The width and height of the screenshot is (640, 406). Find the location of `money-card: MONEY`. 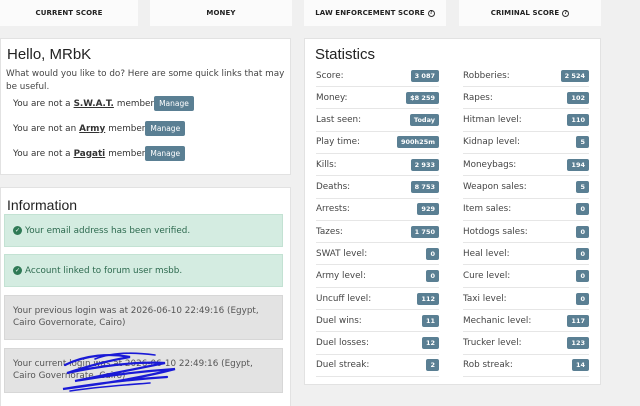

money-card: MONEY is located at coordinates (221, 13).